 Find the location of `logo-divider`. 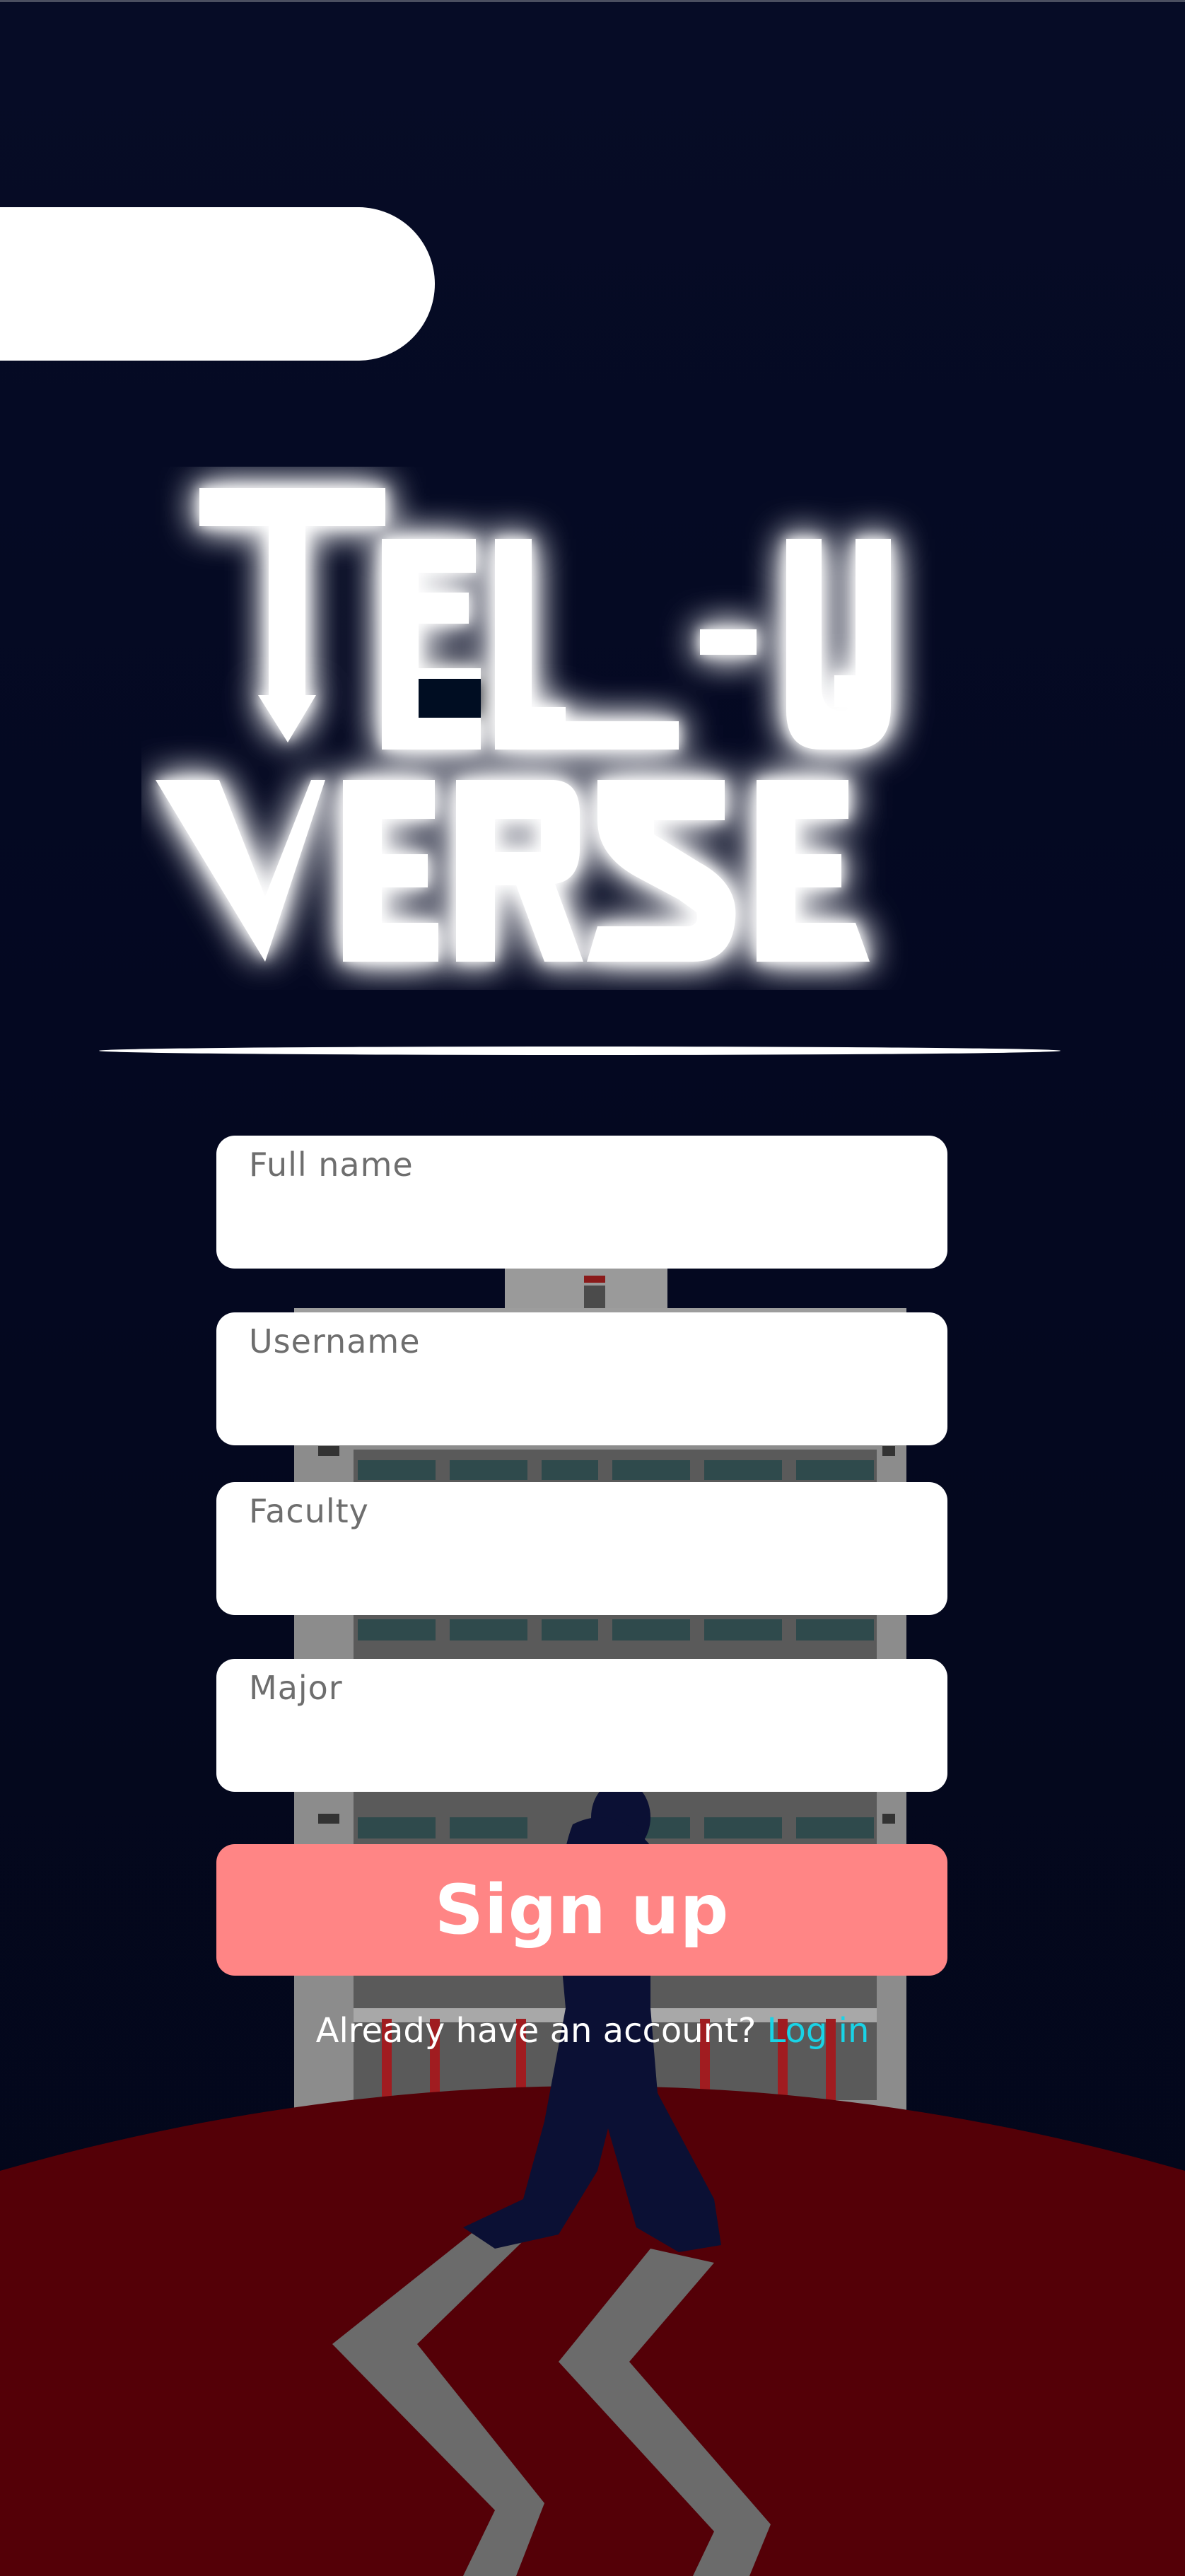

logo-divider is located at coordinates (580, 1051).